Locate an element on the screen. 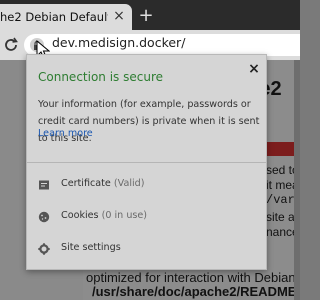 The width and height of the screenshot is (320, 300). tab-close-icon: × is located at coordinates (119, 16).